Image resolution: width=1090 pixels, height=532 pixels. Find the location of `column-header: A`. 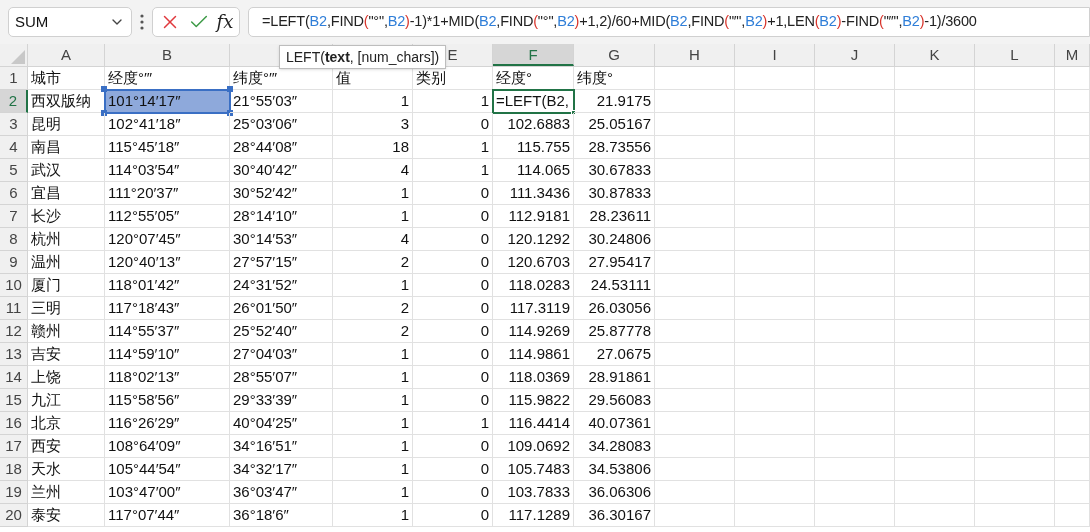

column-header: A is located at coordinates (66, 55).